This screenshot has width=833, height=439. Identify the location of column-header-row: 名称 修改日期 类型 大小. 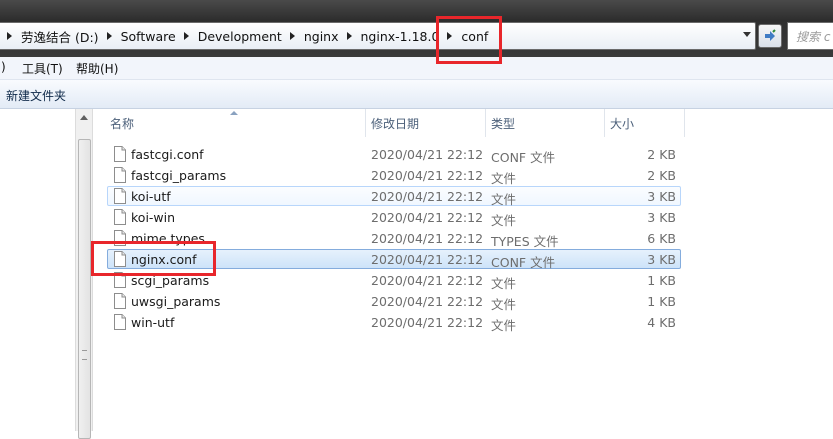
(466, 123).